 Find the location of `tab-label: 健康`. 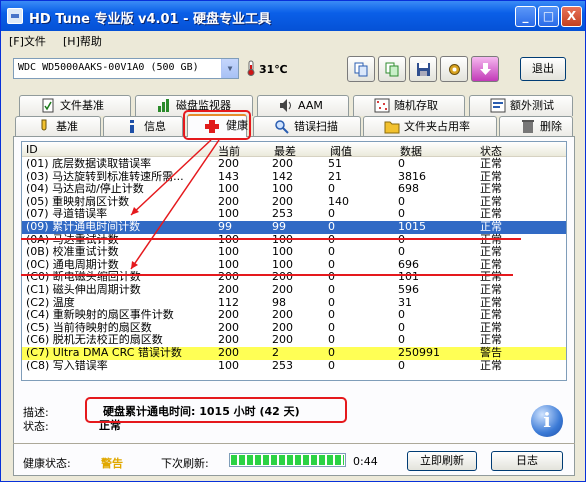

tab-label: 健康 is located at coordinates (237, 125).